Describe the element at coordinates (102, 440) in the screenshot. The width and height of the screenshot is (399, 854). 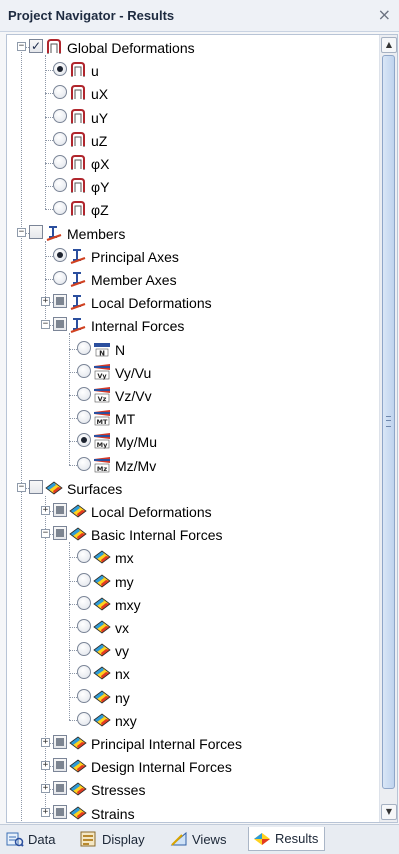
I see `moment-my-icon: My` at that location.